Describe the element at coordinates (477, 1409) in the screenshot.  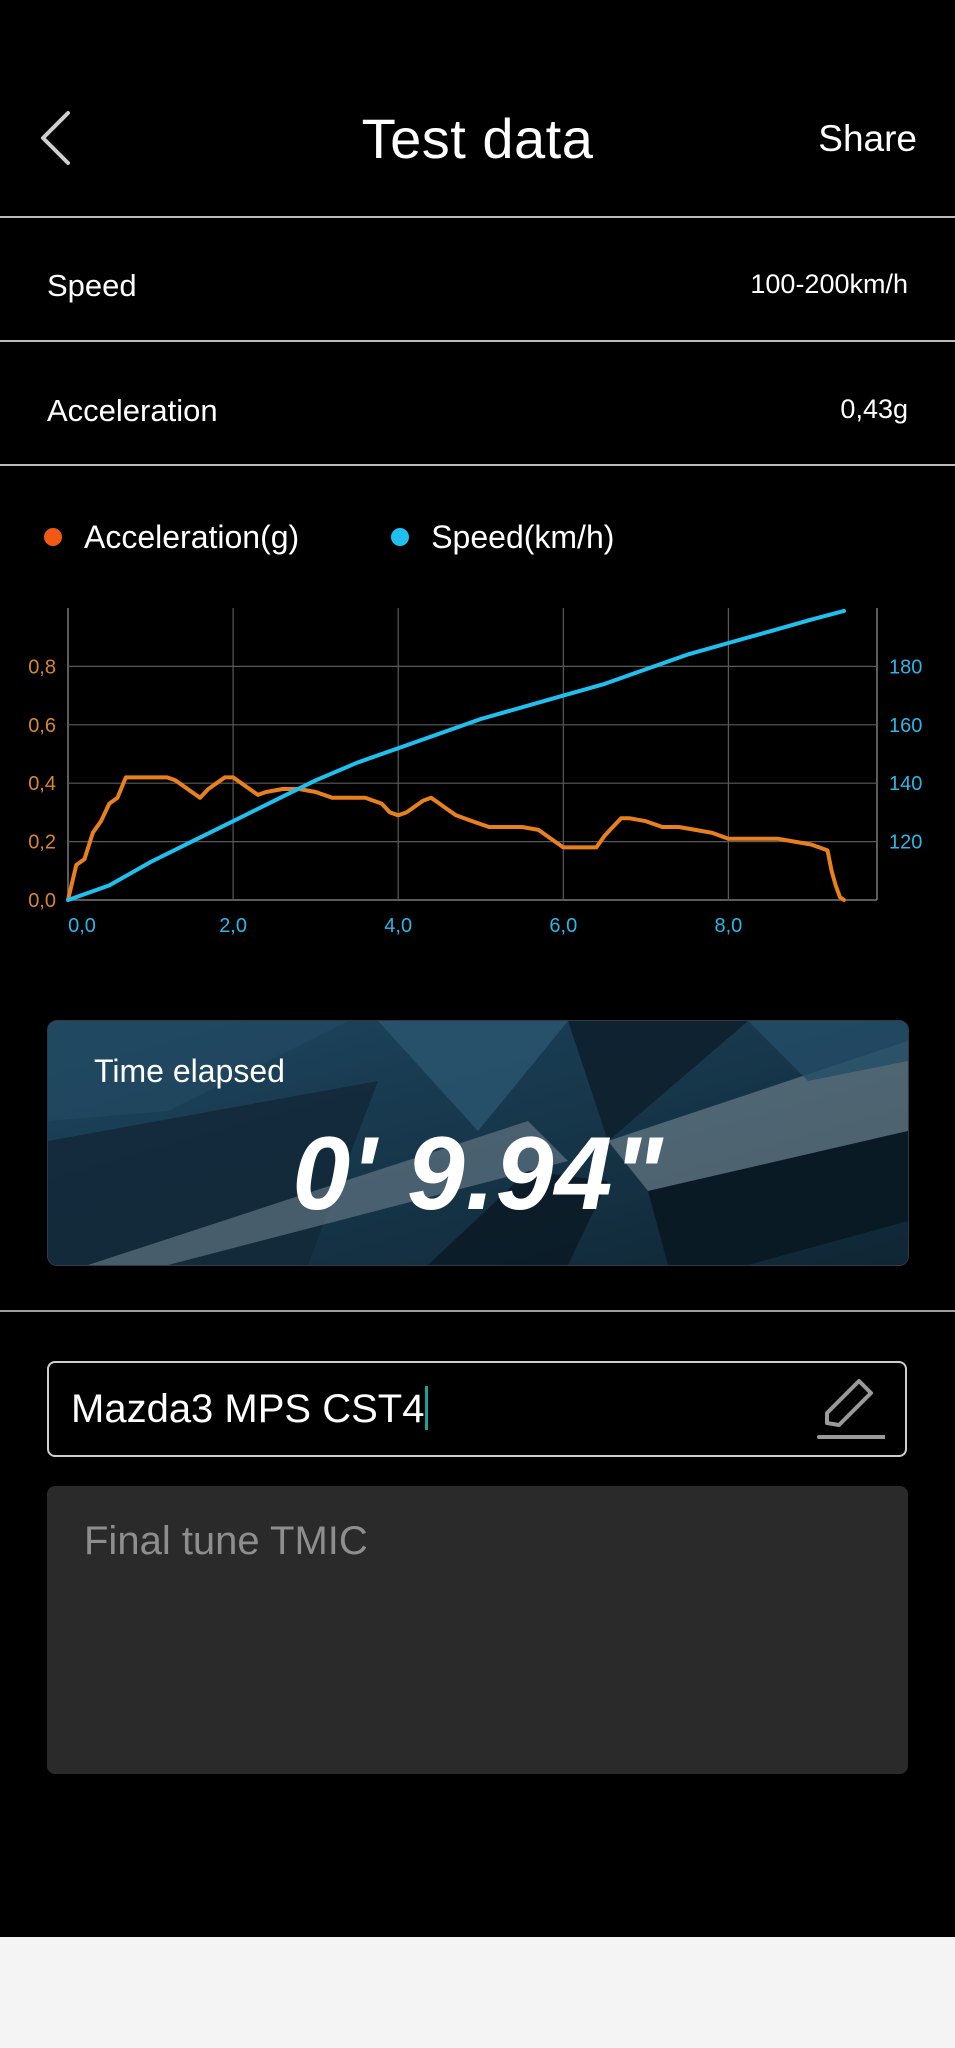
I see `test-name-field: Mazda3 MPS CST4` at that location.